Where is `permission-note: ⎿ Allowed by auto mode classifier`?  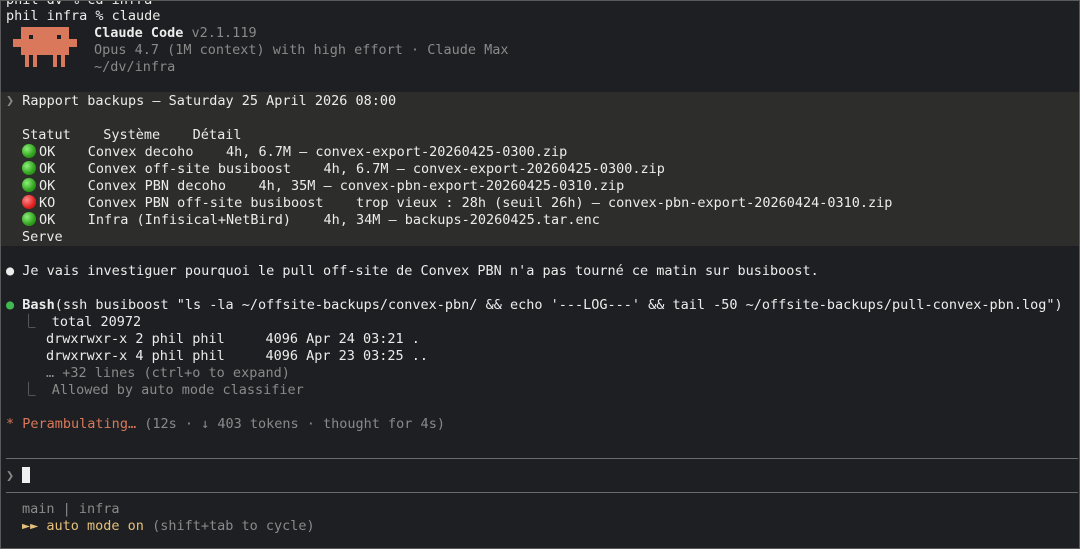 permission-note: ⎿ Allowed by auto mode classifier is located at coordinates (163, 390).